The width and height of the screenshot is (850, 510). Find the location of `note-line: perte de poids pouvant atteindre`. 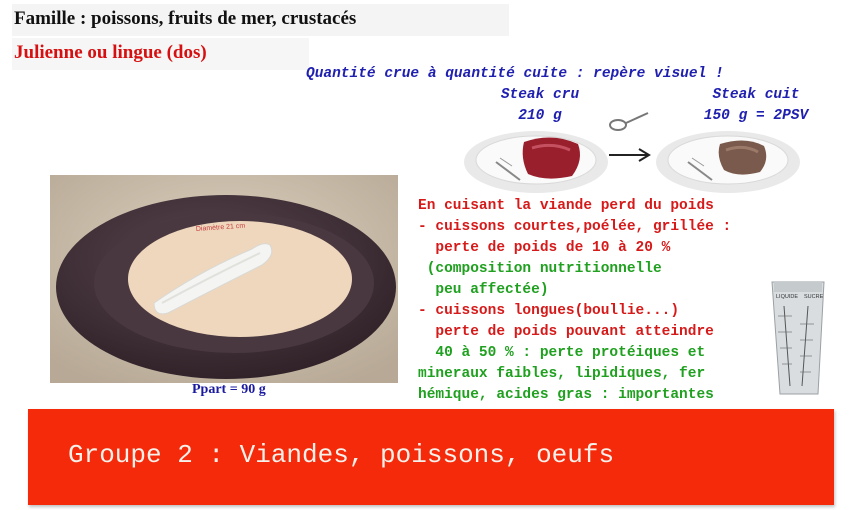

note-line: perte de poids pouvant atteindre is located at coordinates (566, 332).